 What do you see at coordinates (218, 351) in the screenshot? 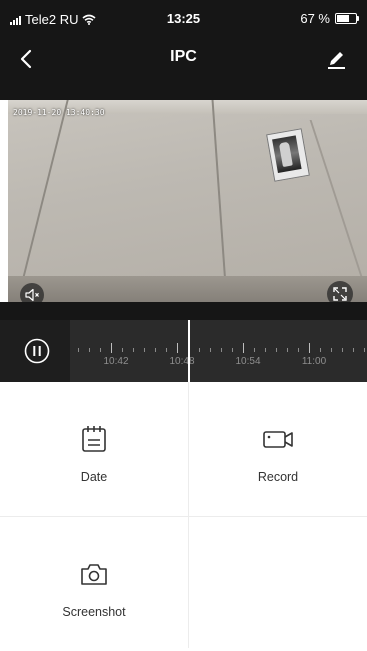
I see `timeline-ticks: 10:42 10:48 10:54 11:00` at bounding box center [218, 351].